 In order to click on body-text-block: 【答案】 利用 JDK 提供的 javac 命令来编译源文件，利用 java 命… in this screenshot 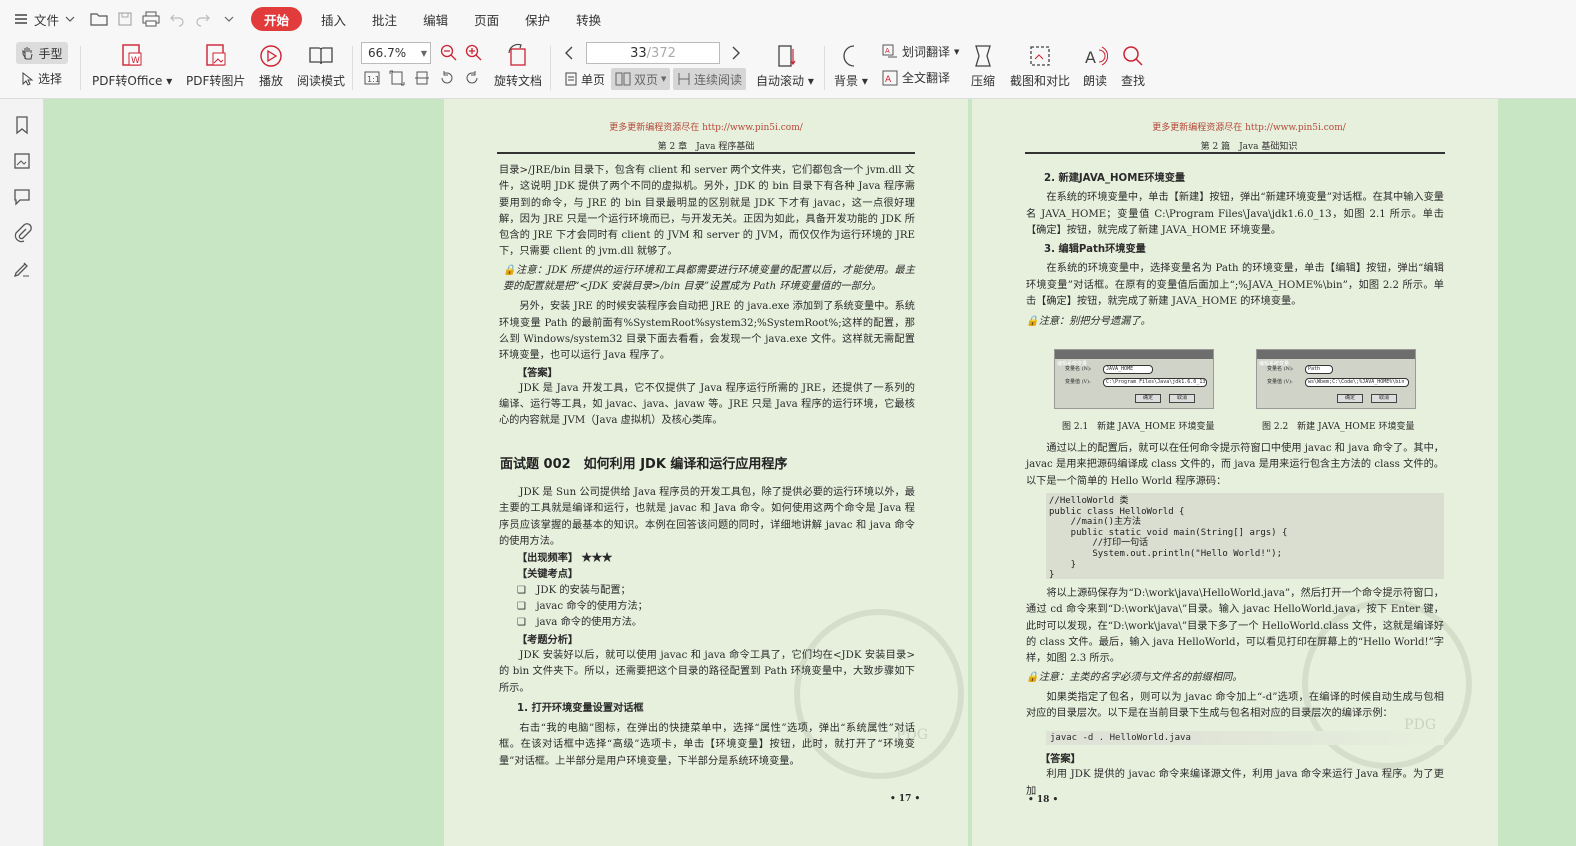, I will do `click(1235, 775)`.